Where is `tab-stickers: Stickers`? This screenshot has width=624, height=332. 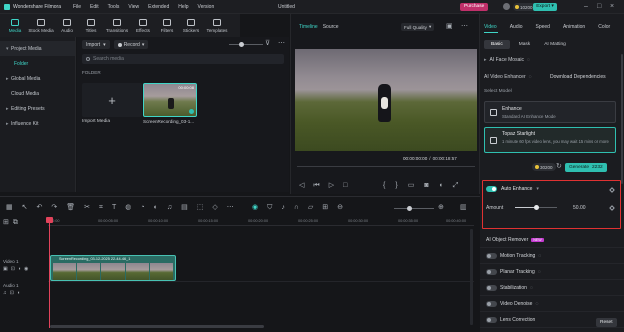 tab-stickers: Stickers is located at coordinates (191, 25).